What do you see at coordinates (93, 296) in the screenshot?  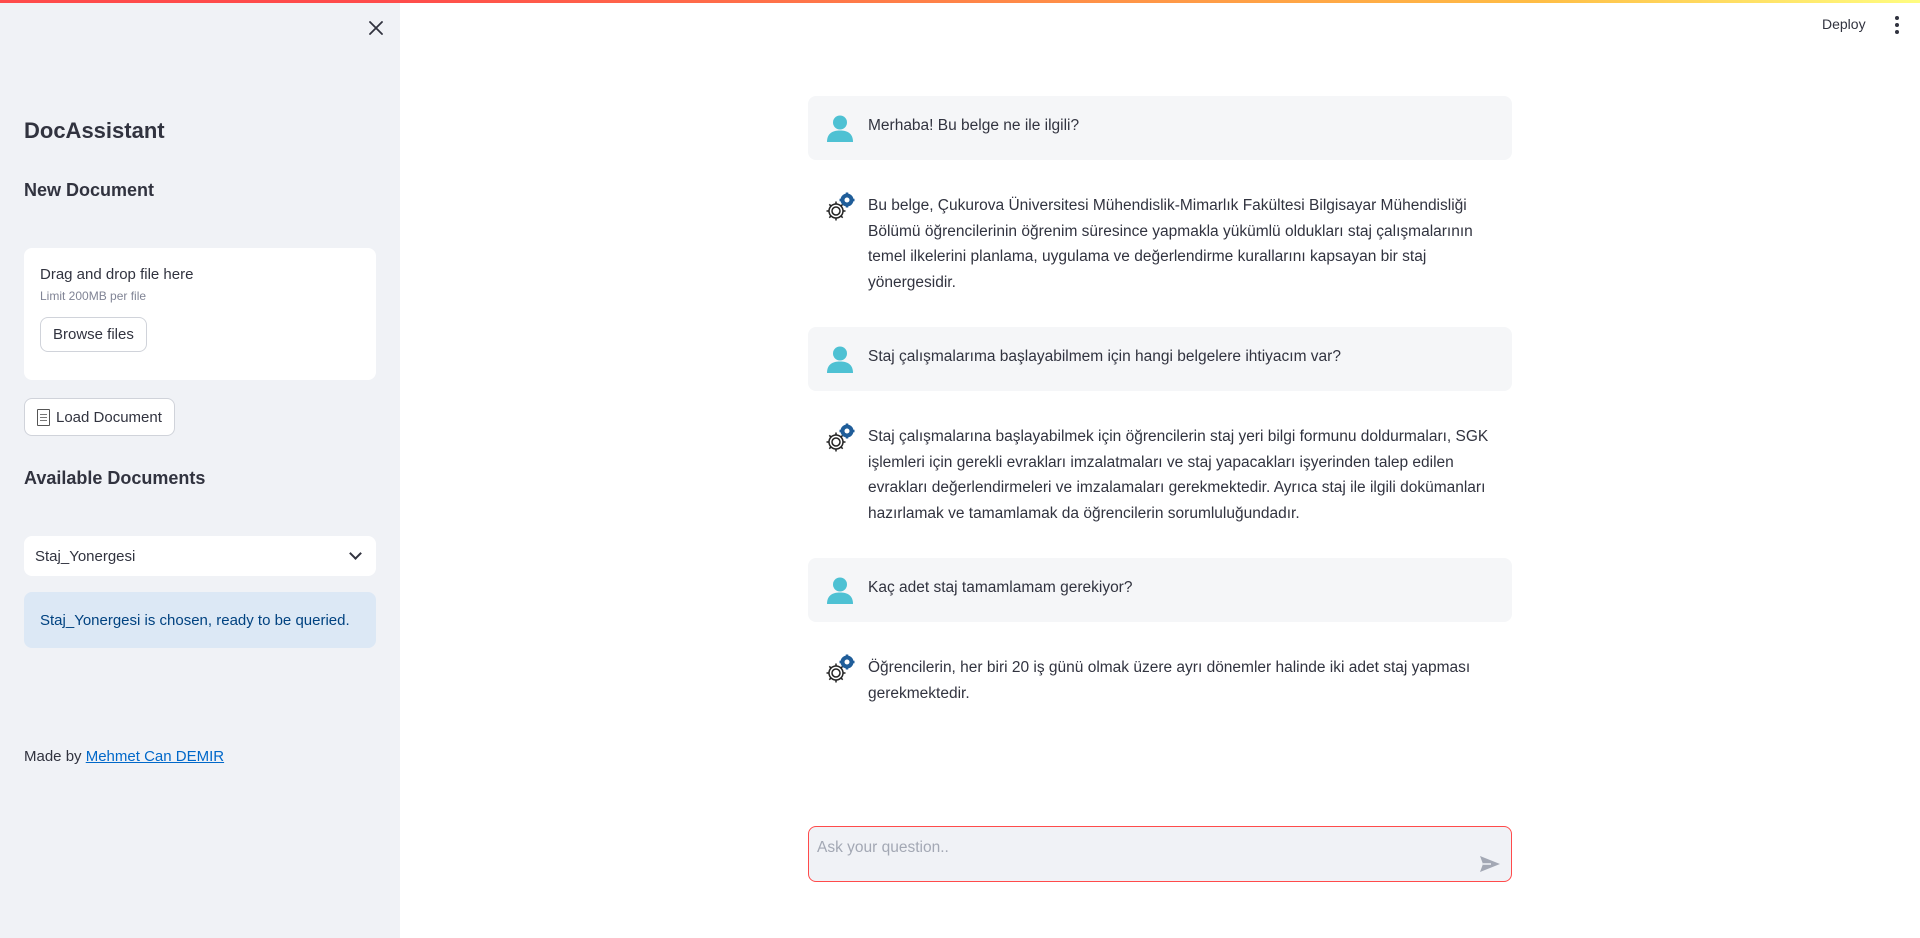 I see `file-size-limit: Limit 200MB per file` at bounding box center [93, 296].